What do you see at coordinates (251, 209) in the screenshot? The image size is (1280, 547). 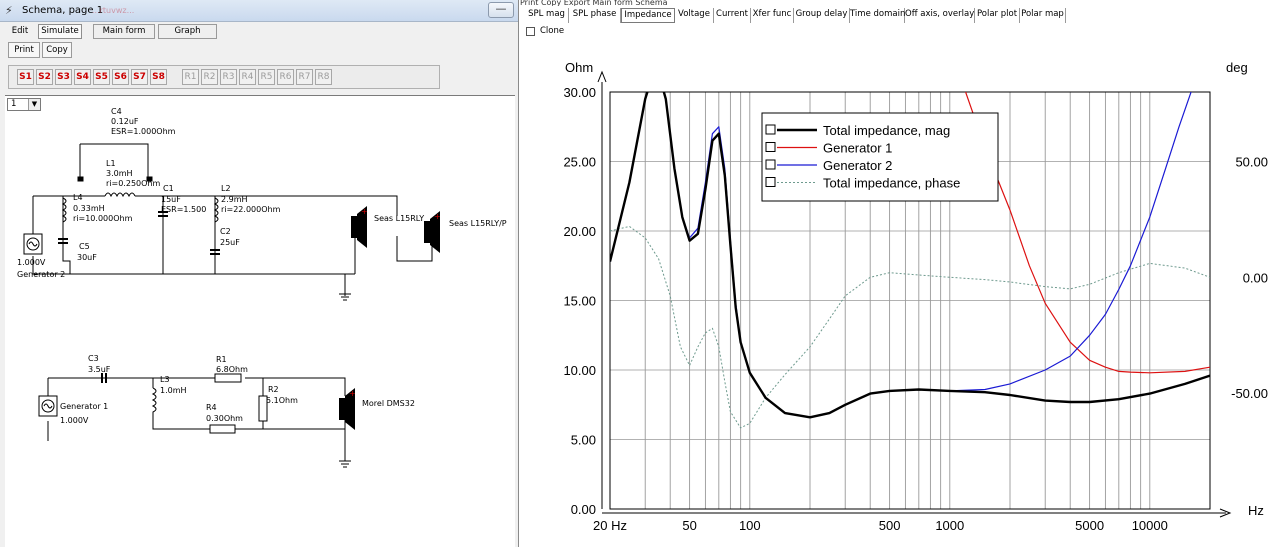 I see `label-l2-ri: ri=22.000Ohm` at bounding box center [251, 209].